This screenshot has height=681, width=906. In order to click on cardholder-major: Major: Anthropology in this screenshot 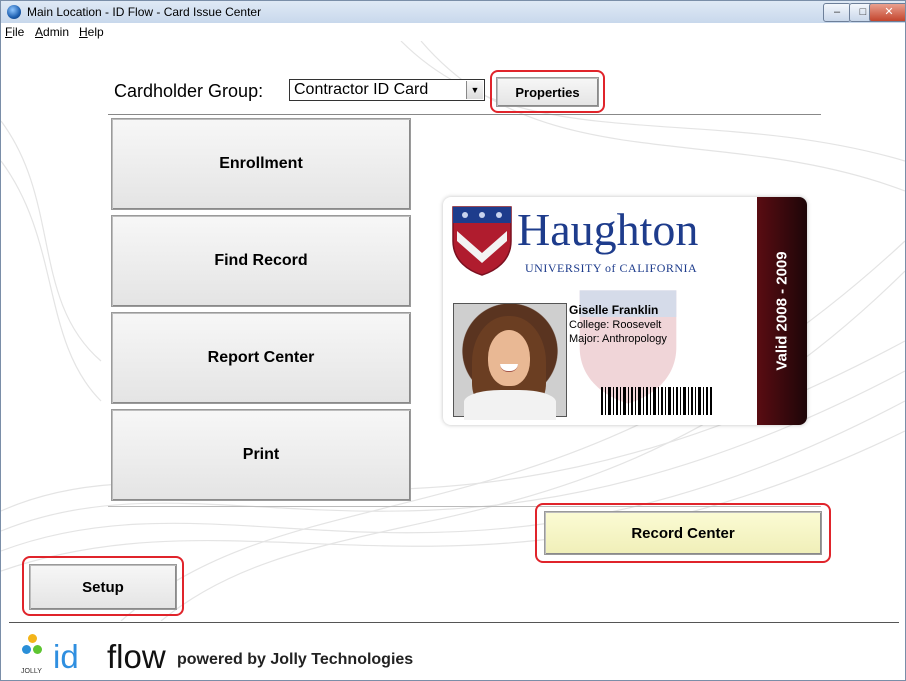, I will do `click(618, 339)`.